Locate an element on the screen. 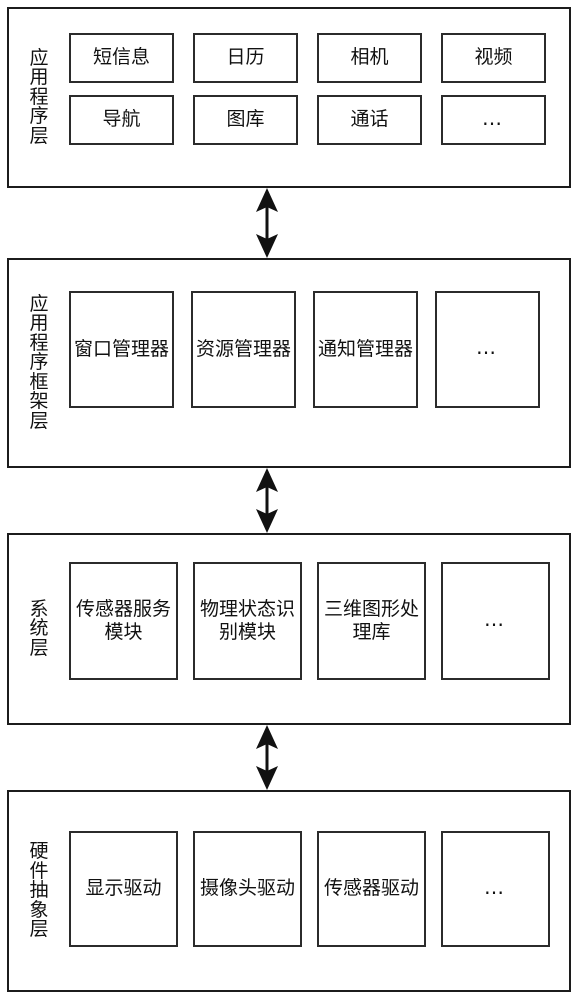 This screenshot has width=579, height=1000. module-box-resource-manager: 资源管理器 is located at coordinates (243, 349).